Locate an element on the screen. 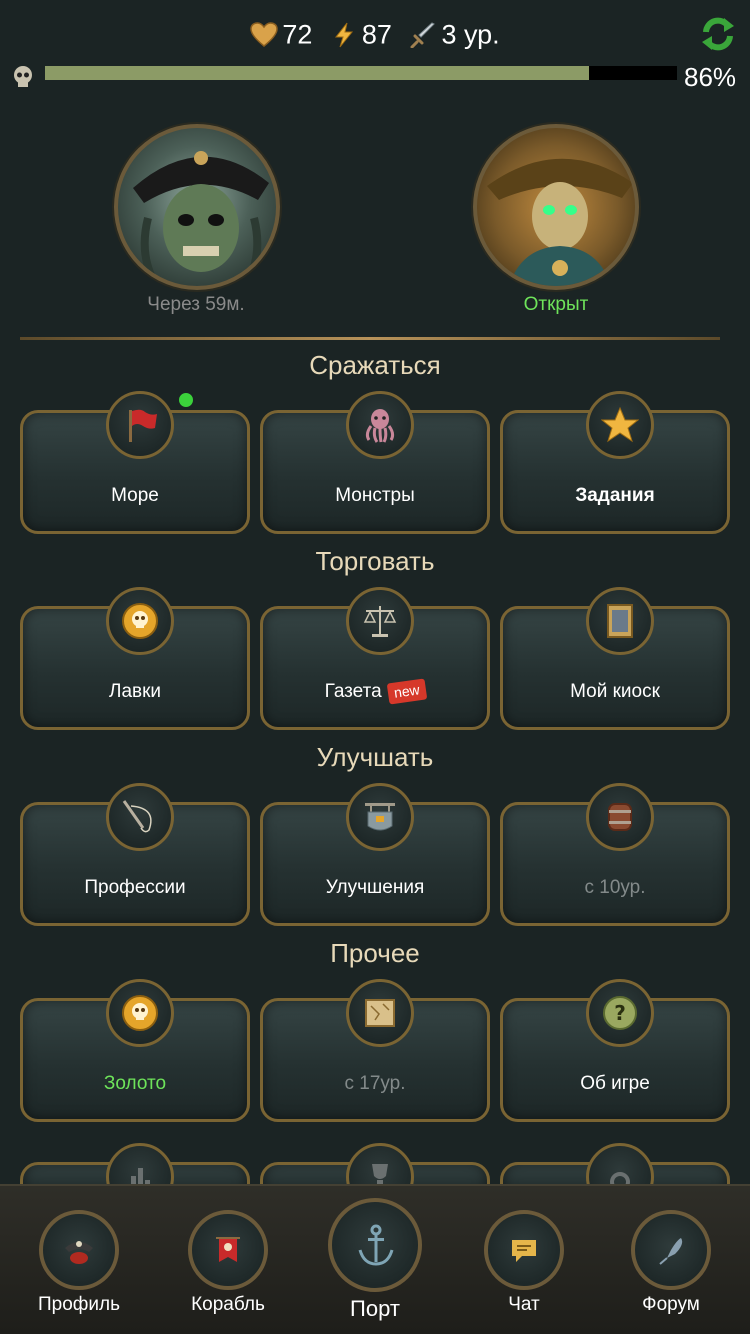 The image size is (750, 1334). nav-profile-circle is located at coordinates (79, 1250).